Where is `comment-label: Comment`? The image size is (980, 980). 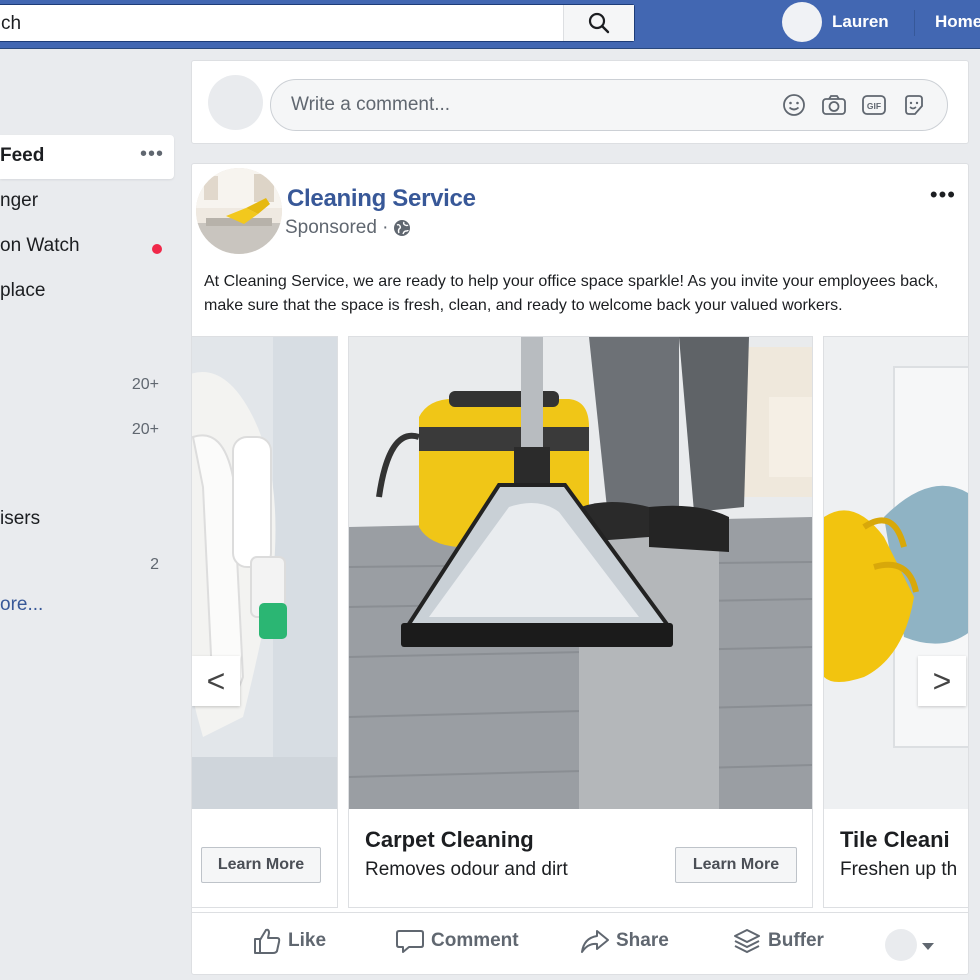
comment-label: Comment is located at coordinates (475, 940).